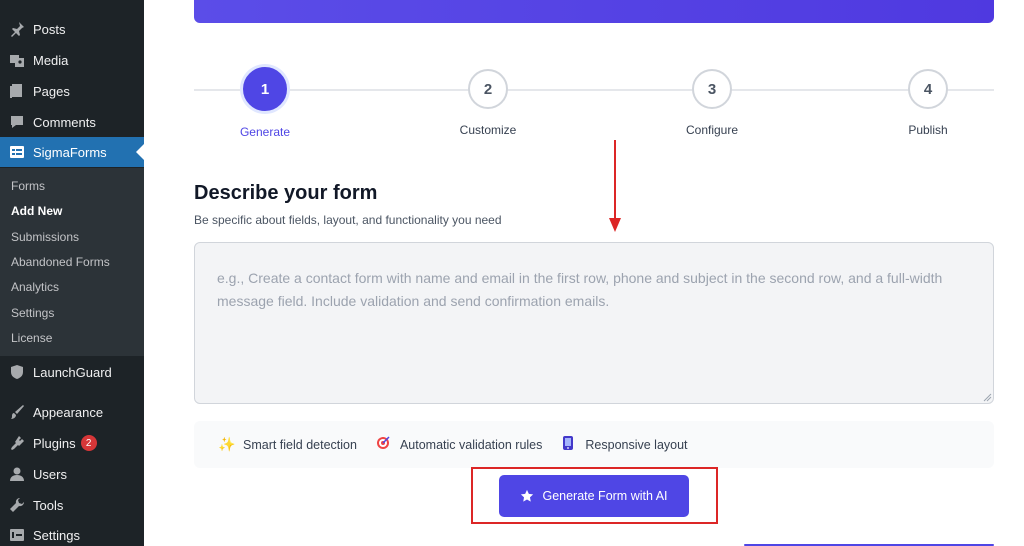  I want to click on step-configure: 3 Configure, so click(712, 102).